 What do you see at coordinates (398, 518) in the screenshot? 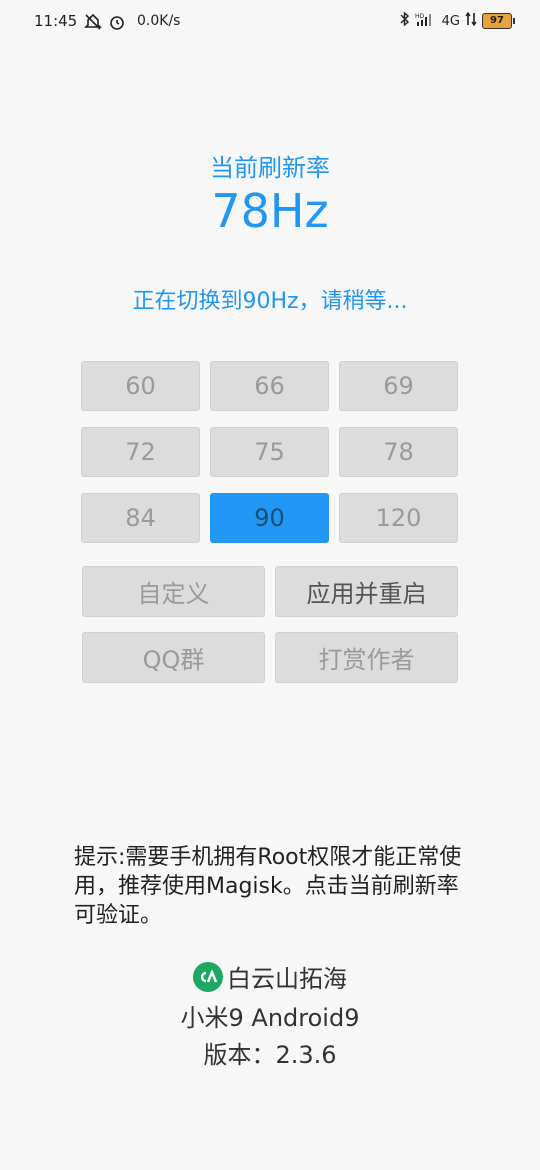
I see `rate-button-120: 120` at bounding box center [398, 518].